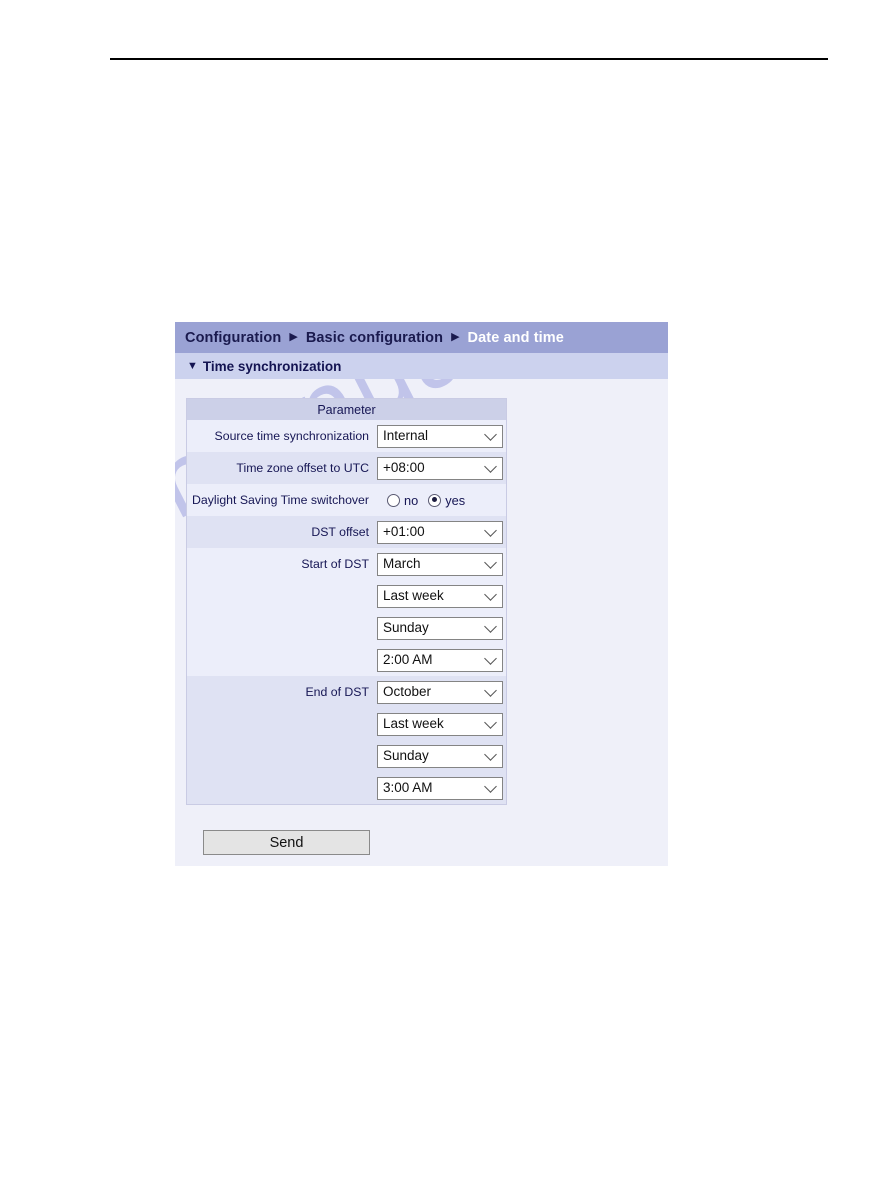 The width and height of the screenshot is (893, 1191). I want to click on column-header-parameter: Parameter, so click(346, 409).